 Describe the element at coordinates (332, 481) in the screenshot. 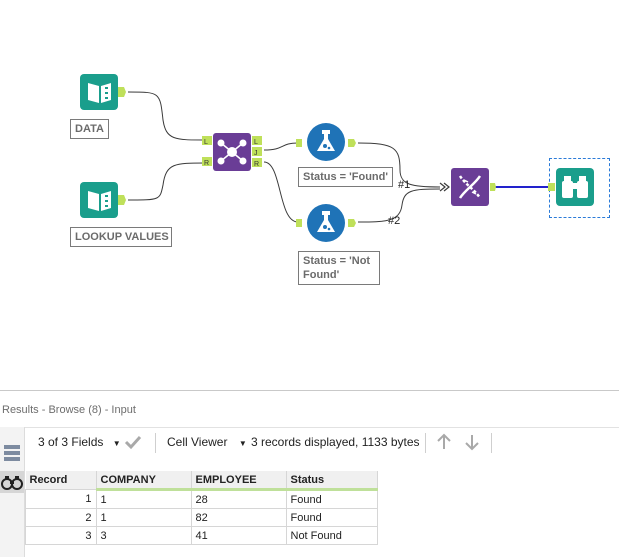

I see `column-header-status: Status` at that location.